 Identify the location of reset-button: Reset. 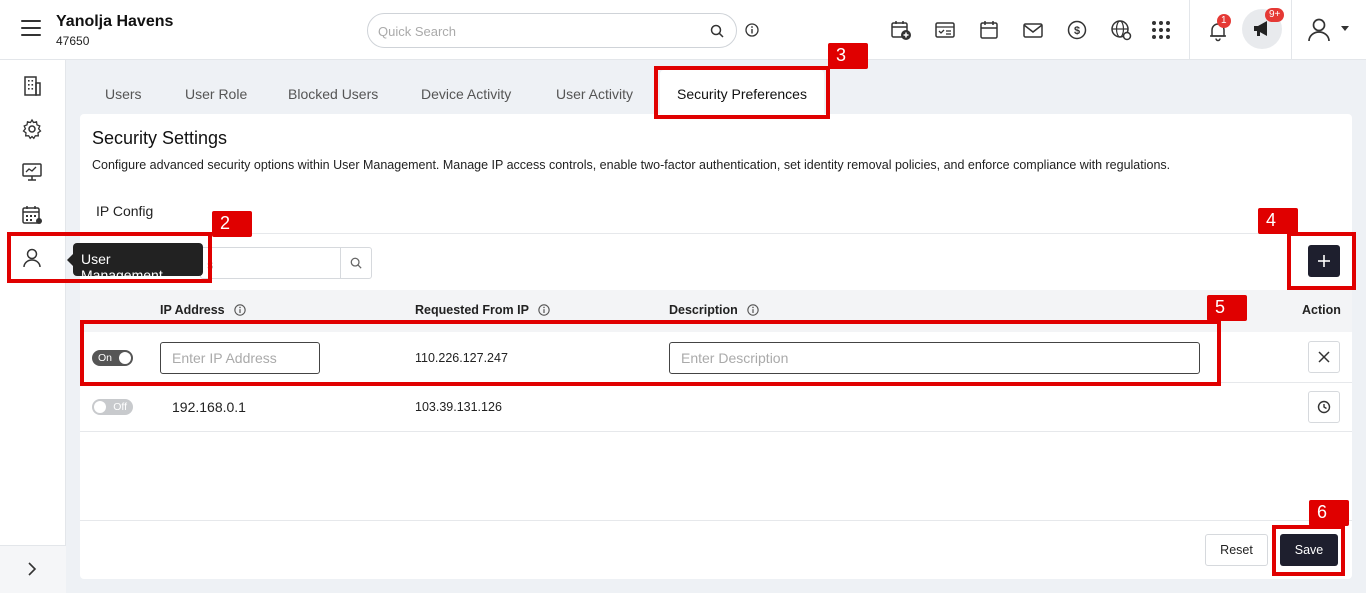
(1236, 550).